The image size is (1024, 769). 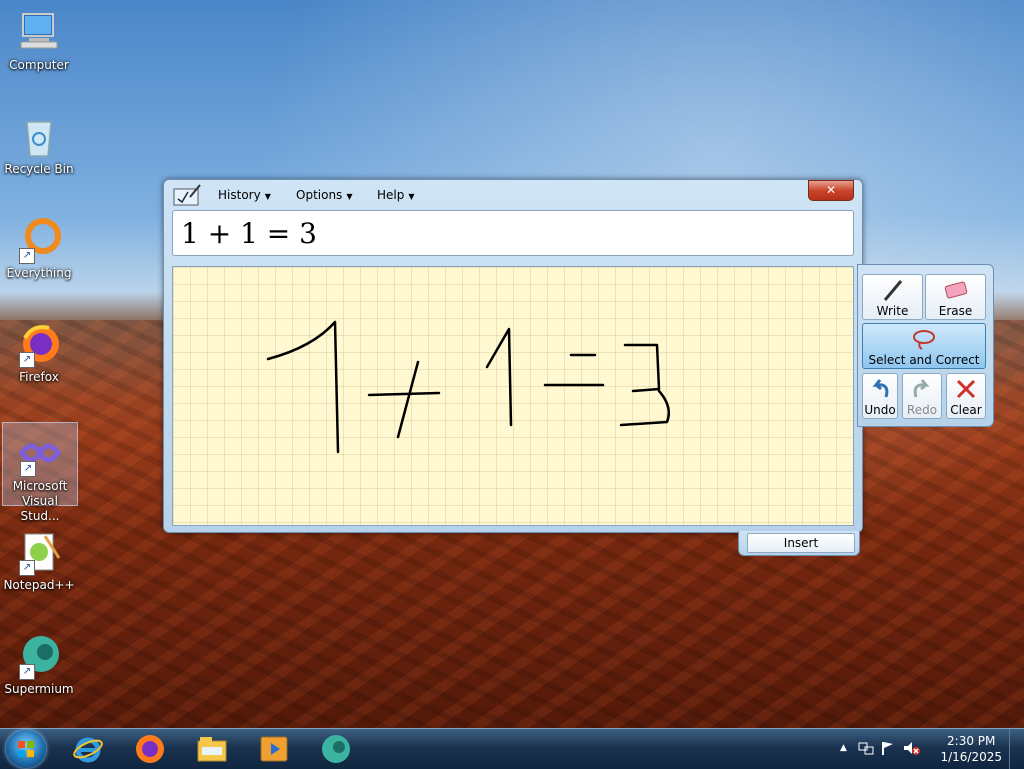 What do you see at coordinates (319, 195) in the screenshot?
I see `menu-label: Options` at bounding box center [319, 195].